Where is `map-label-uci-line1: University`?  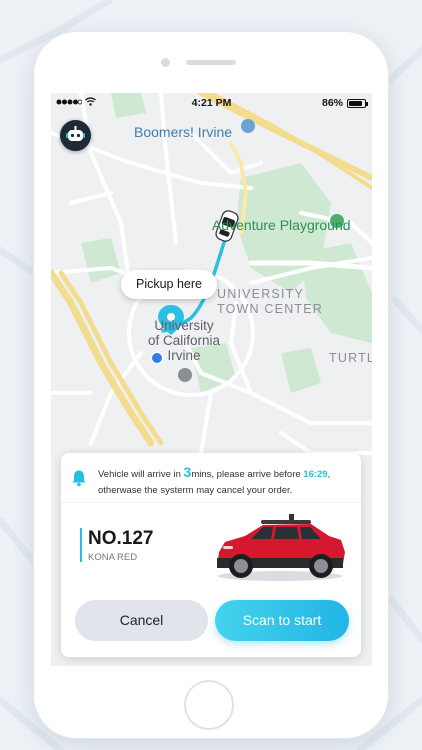
map-label-uci-line1: University is located at coordinates (184, 325).